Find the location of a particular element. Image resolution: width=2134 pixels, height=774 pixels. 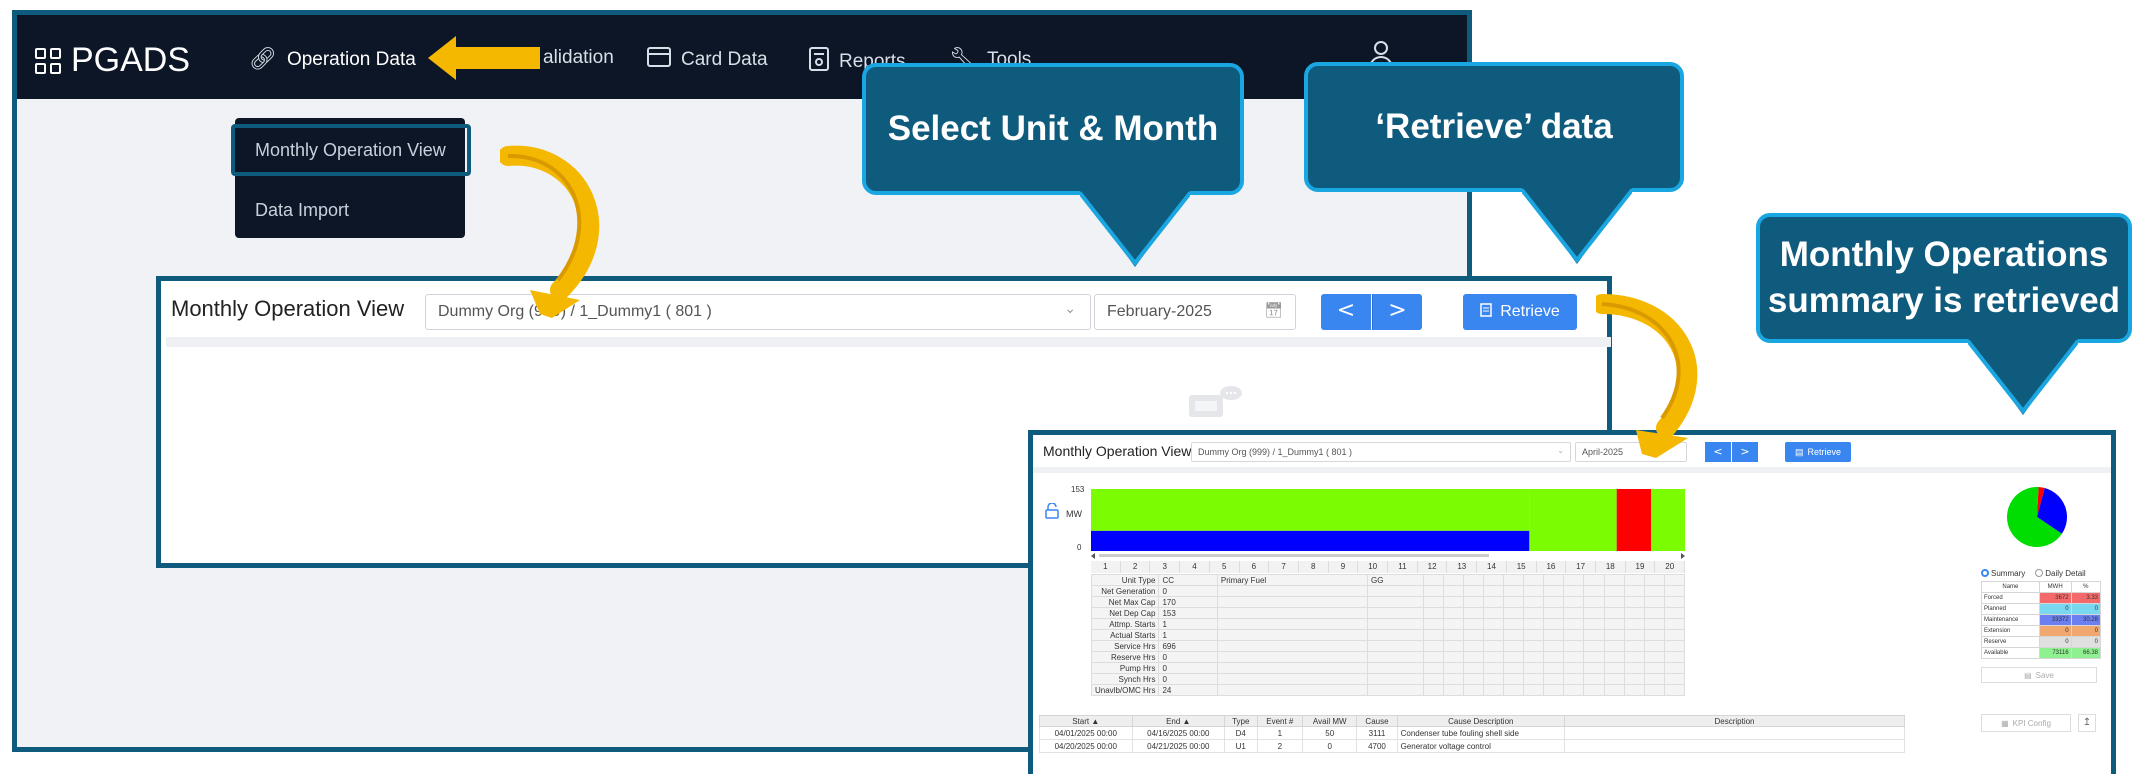

app-logo: PGADS is located at coordinates (112, 60).